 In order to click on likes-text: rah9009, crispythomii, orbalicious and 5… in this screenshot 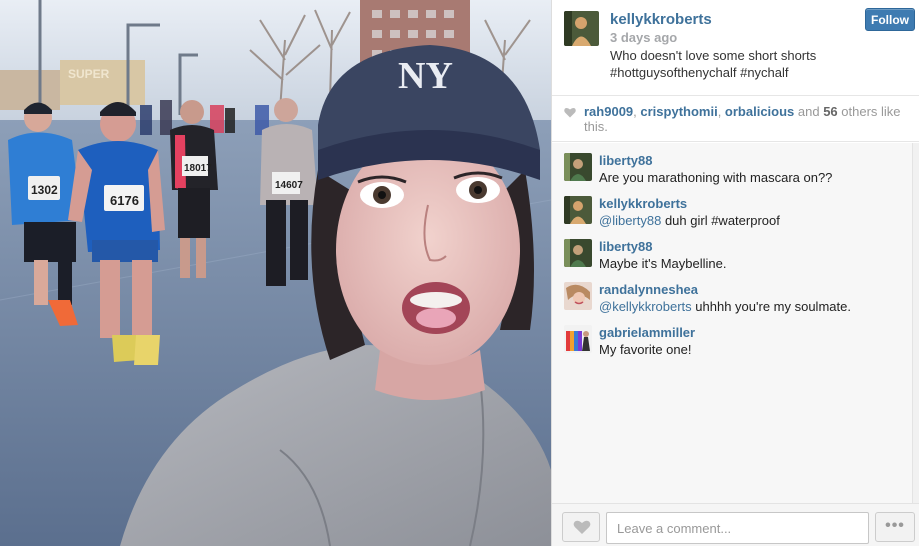, I will do `click(744, 119)`.